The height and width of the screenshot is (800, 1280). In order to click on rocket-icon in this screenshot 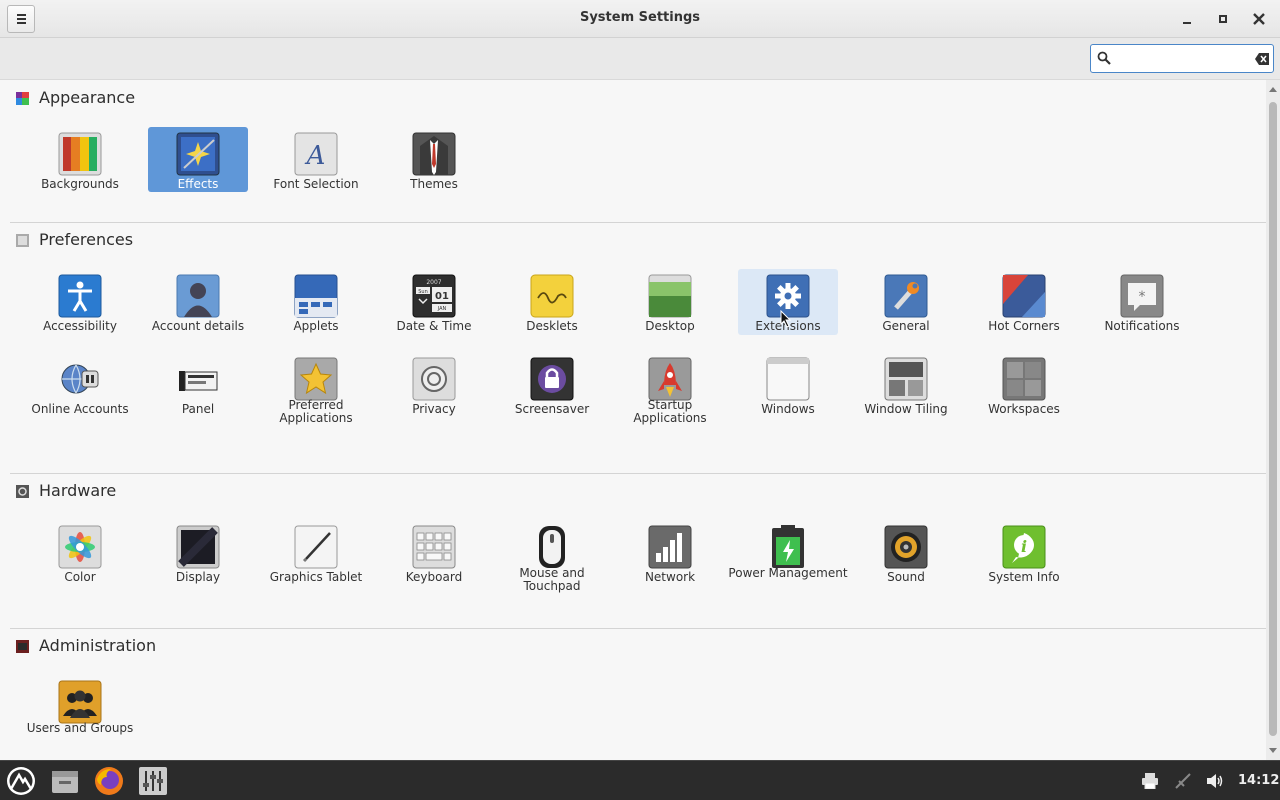, I will do `click(670, 379)`.